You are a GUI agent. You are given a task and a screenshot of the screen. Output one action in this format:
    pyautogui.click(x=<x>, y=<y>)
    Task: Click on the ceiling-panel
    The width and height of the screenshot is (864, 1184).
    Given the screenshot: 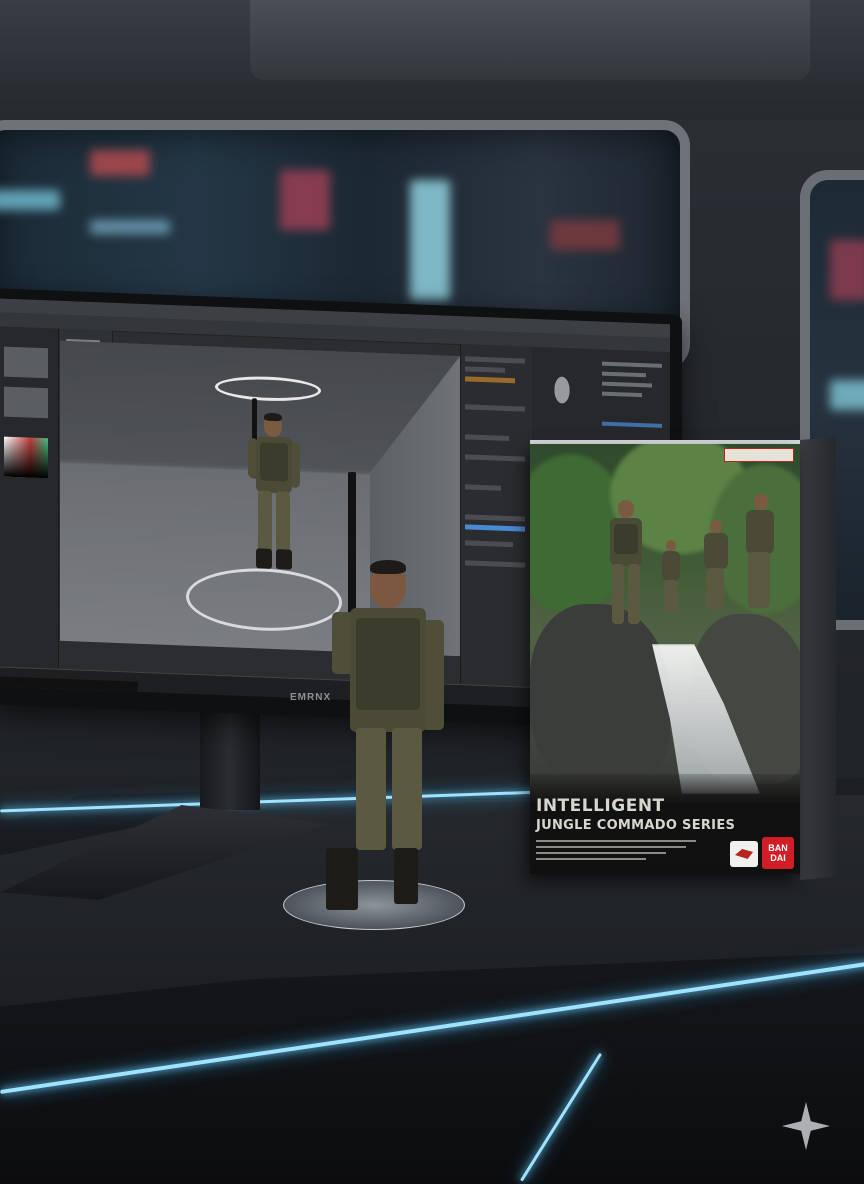 What is the action you would take?
    pyautogui.click(x=530, y=40)
    